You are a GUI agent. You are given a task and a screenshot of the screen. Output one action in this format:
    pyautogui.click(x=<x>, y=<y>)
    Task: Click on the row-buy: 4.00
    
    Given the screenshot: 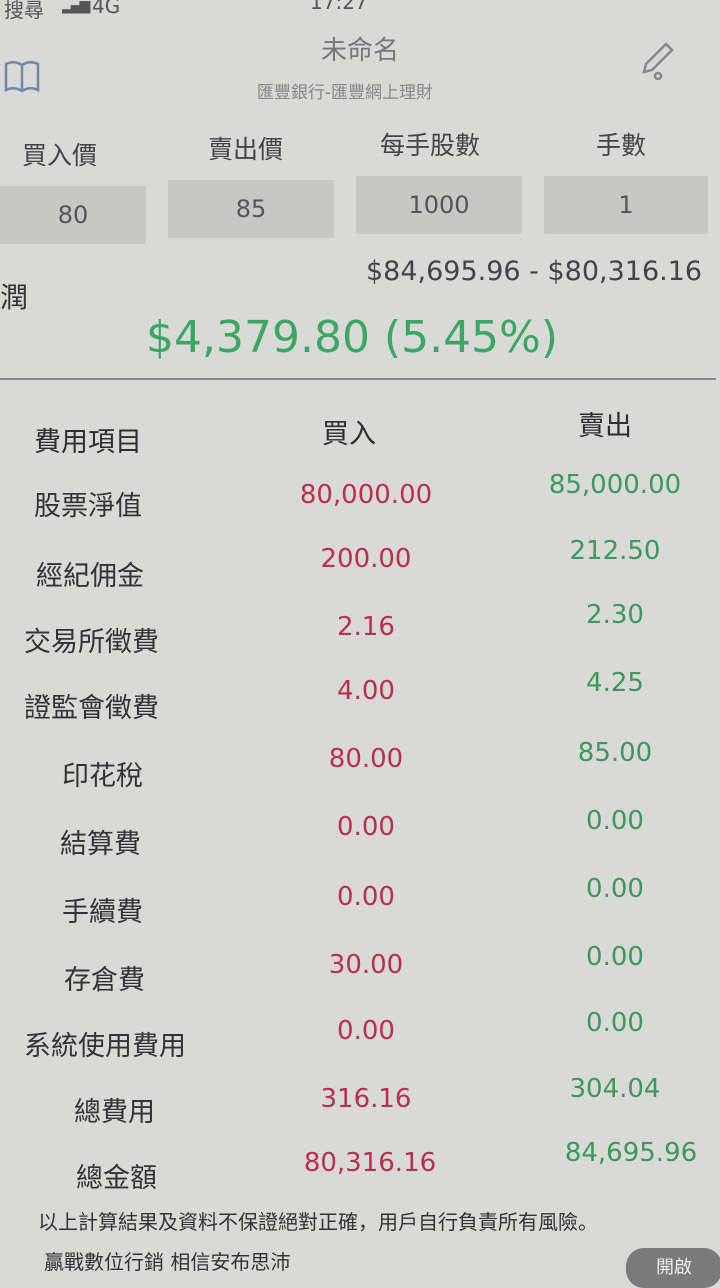 What is the action you would take?
    pyautogui.click(x=366, y=691)
    